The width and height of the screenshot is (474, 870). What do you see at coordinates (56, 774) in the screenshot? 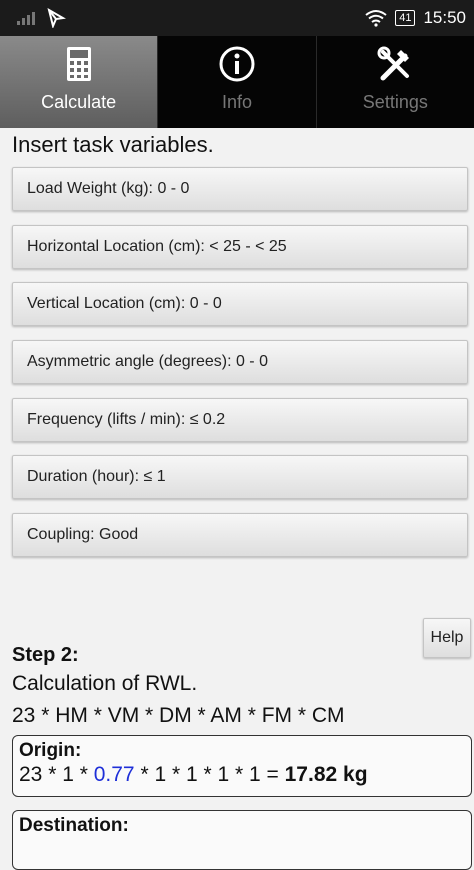
I see `origin-prefix: 23 * 1 *` at bounding box center [56, 774].